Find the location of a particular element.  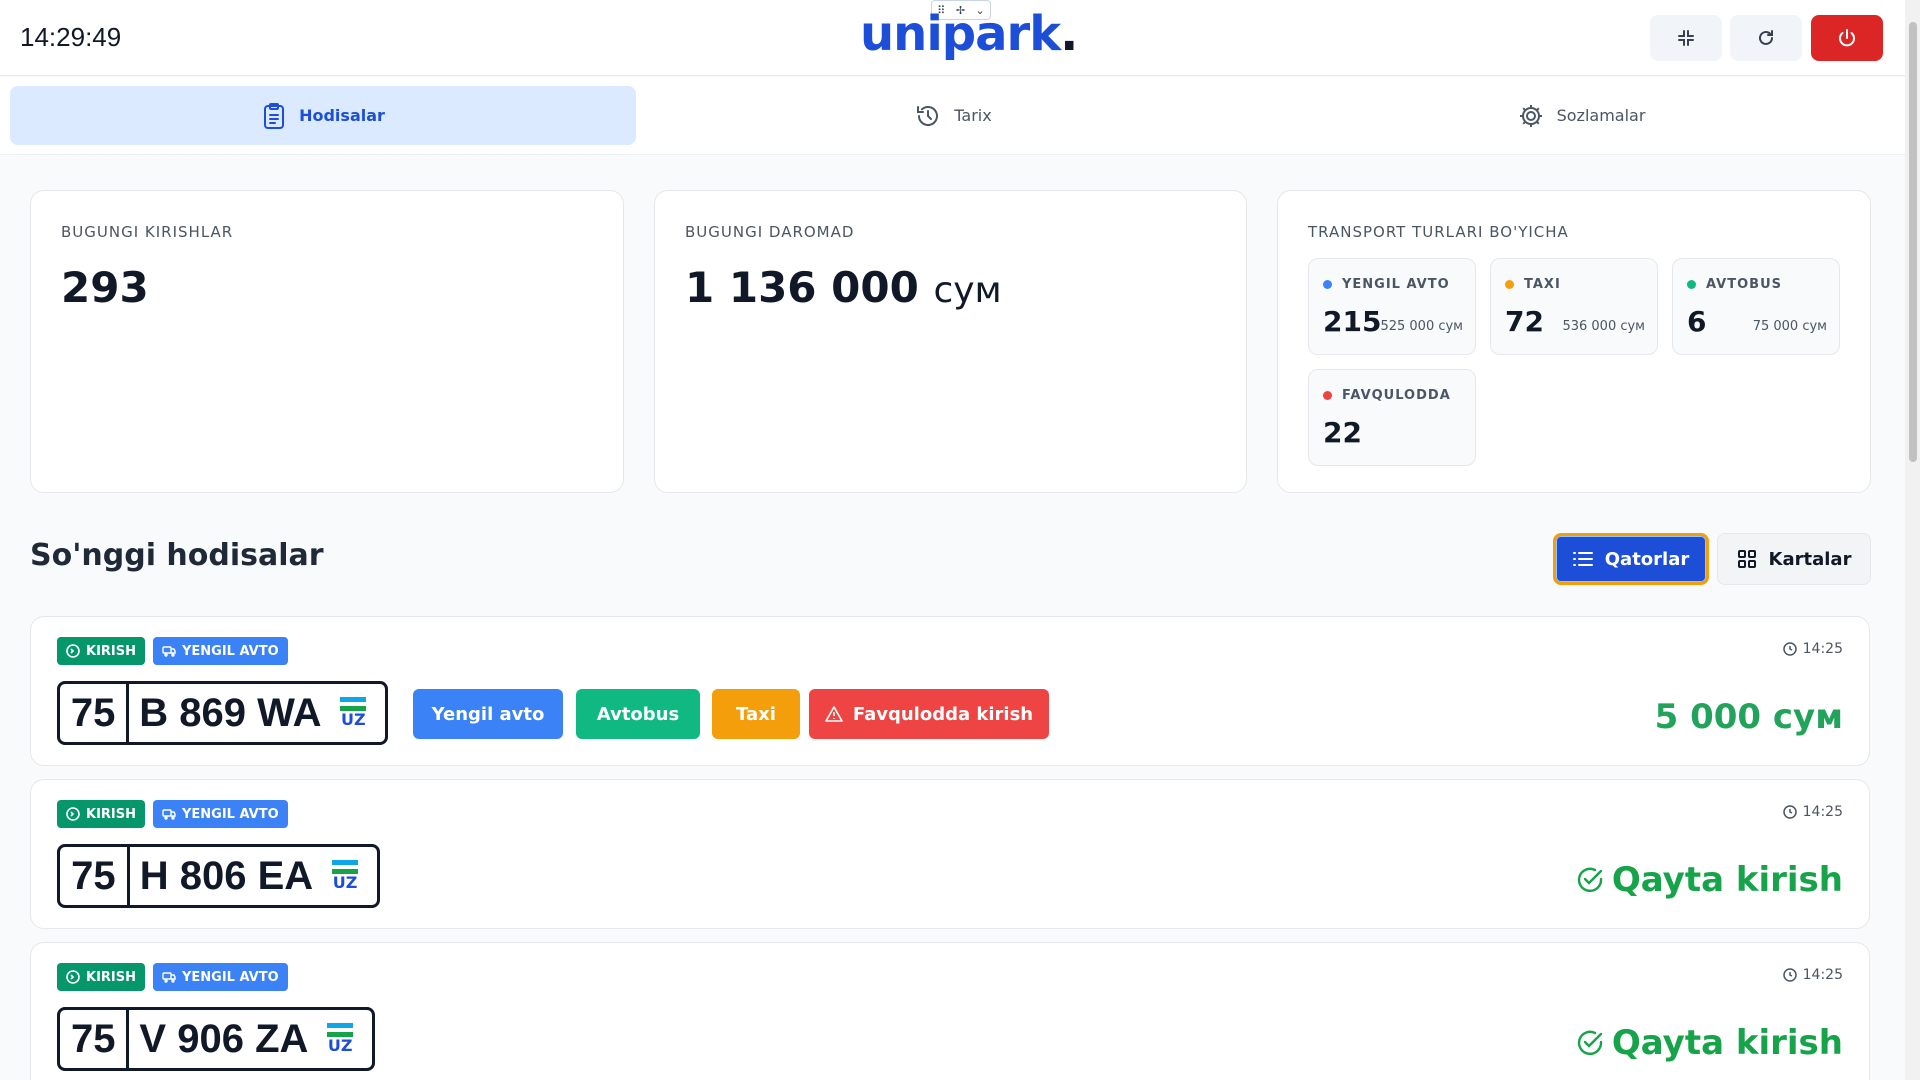

license-plate: 75 B 869 WA UZ is located at coordinates (222, 713).